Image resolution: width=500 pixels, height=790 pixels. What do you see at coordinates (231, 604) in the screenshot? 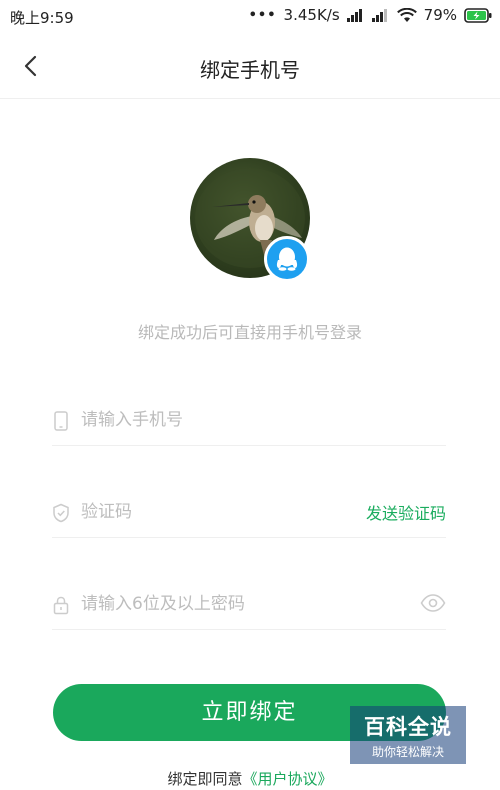
I see `password-input` at bounding box center [231, 604].